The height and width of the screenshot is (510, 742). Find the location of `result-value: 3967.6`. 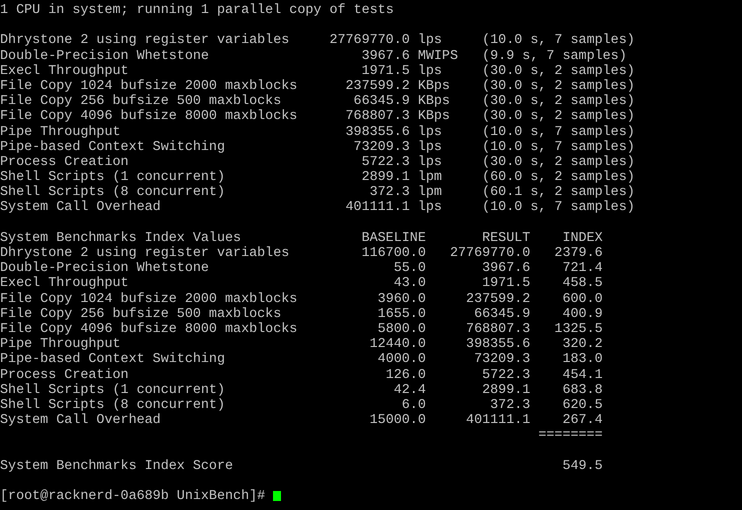

result-value: 3967.6 is located at coordinates (505, 268).